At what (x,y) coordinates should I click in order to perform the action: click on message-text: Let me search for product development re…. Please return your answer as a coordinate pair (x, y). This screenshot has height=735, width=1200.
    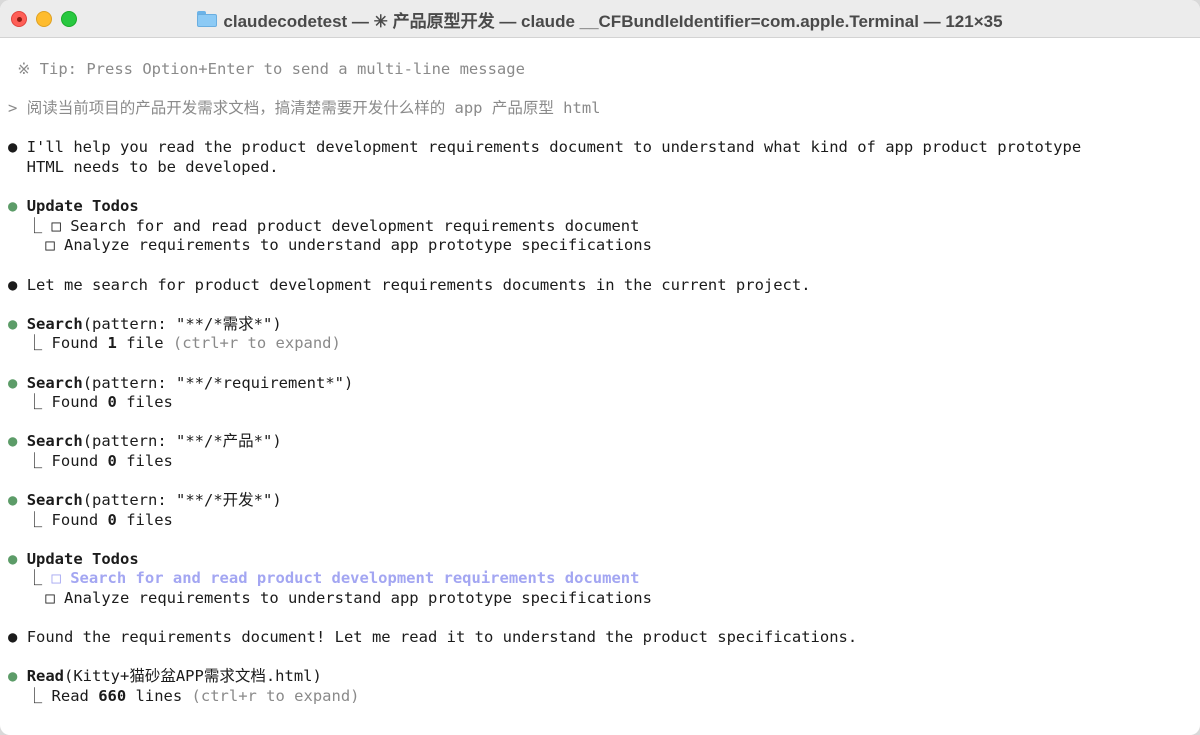
    Looking at the image, I should click on (418, 284).